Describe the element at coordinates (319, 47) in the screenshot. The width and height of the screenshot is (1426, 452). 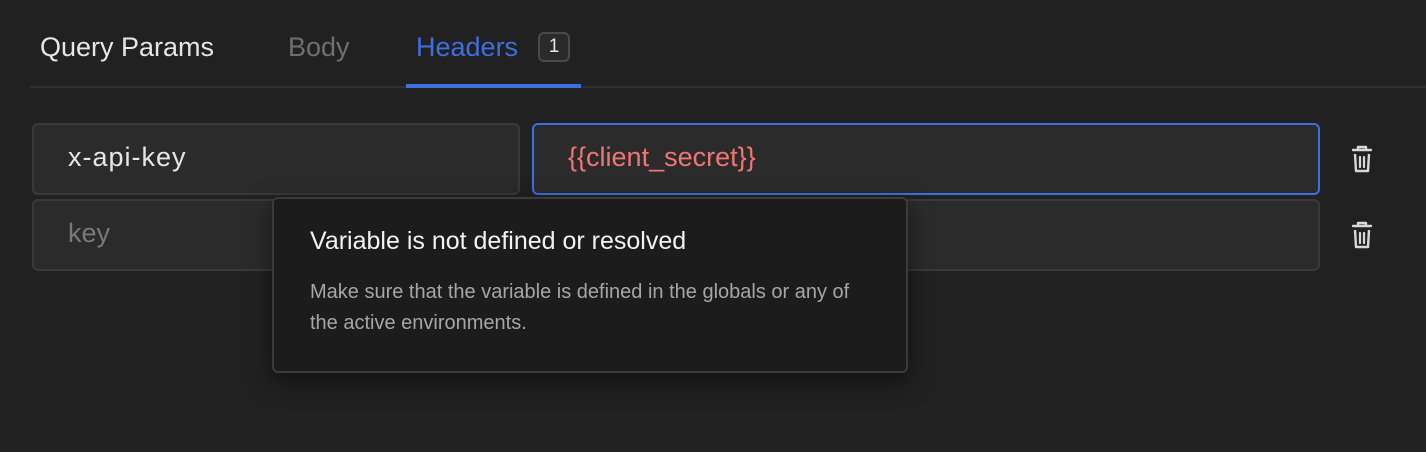
I see `tab-body: Body` at that location.